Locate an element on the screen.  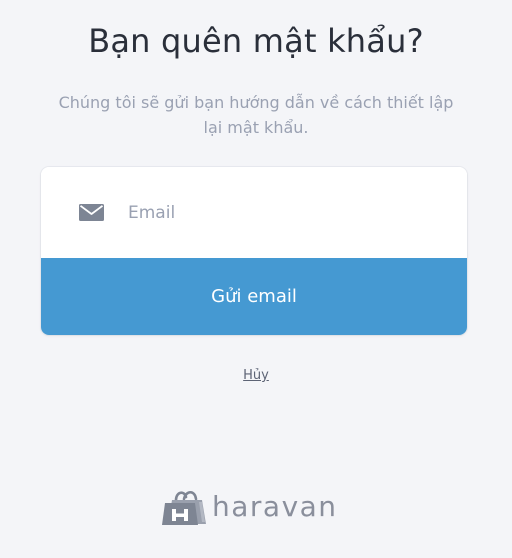
cancel-link: Hủy is located at coordinates (256, 375).